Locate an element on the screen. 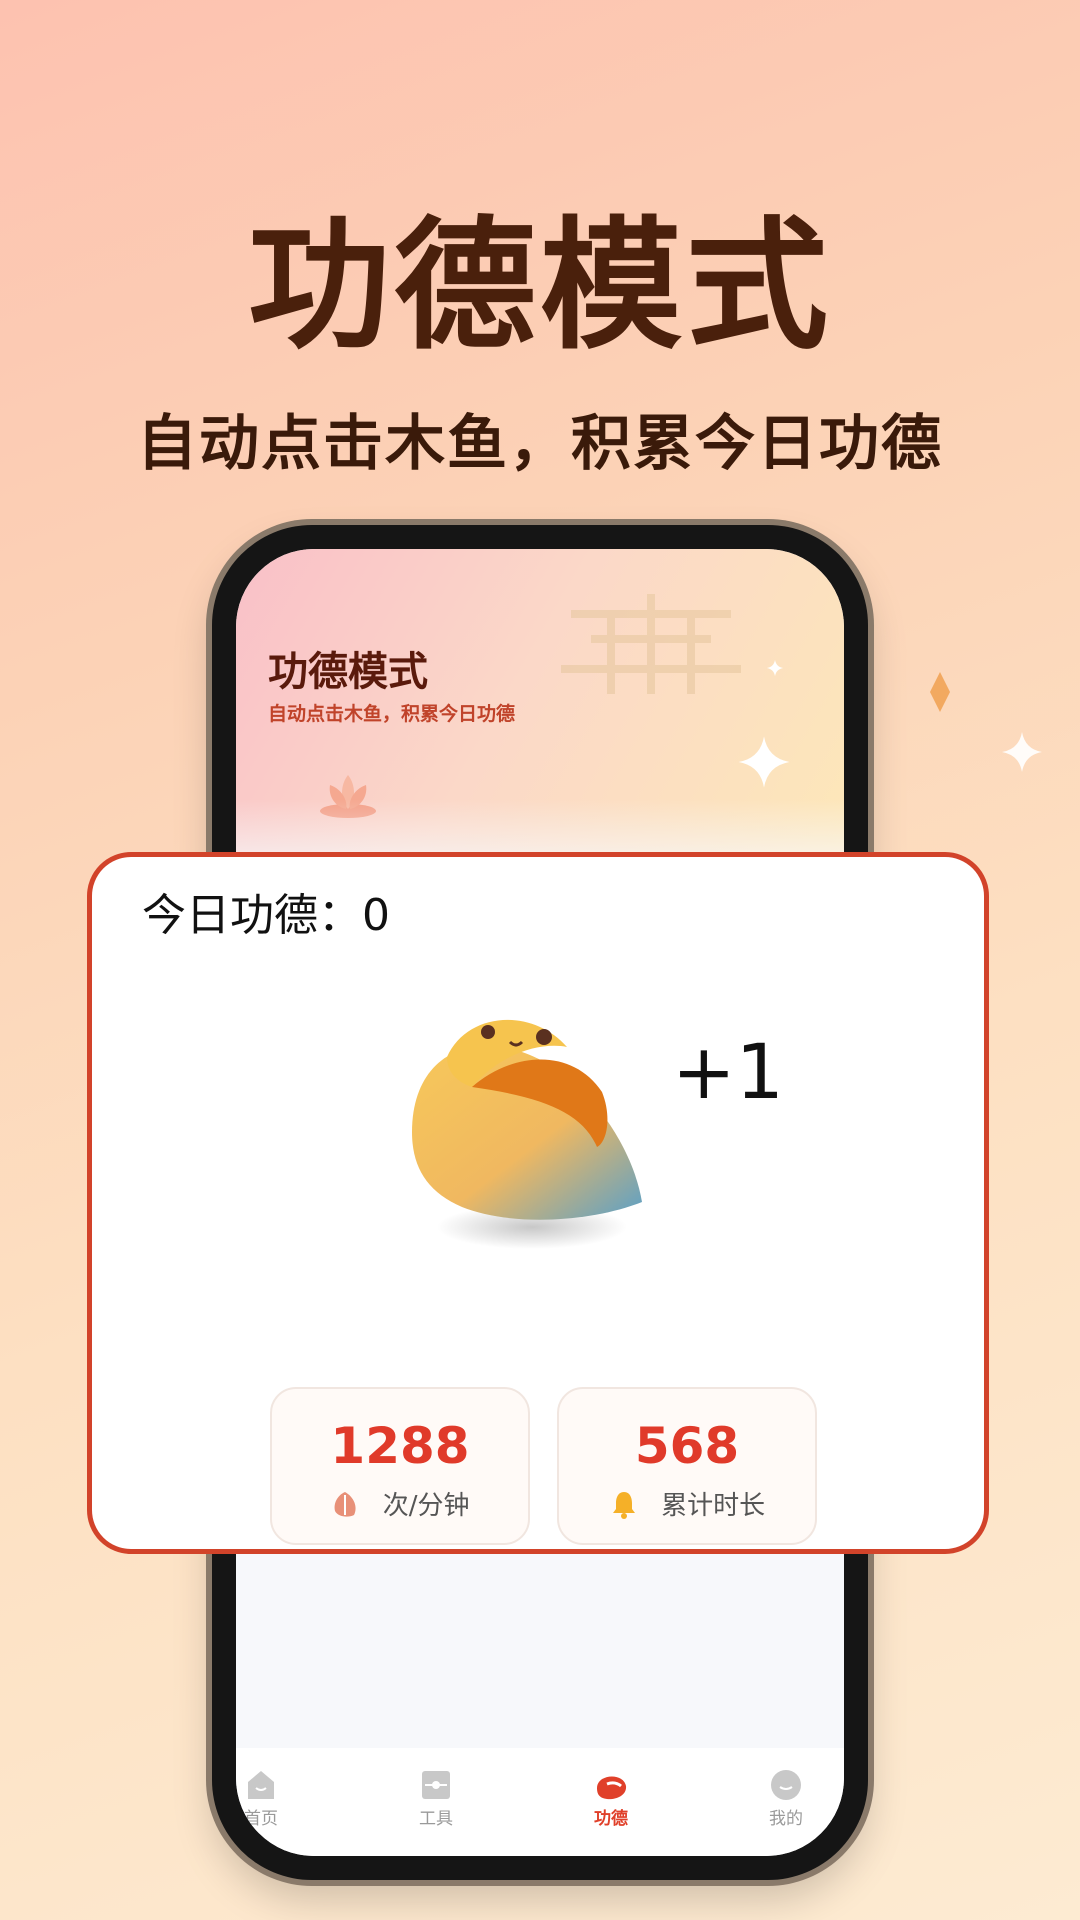 This screenshot has height=1920, width=1080. stat-duration-label: 累计时长 is located at coordinates (713, 1506).